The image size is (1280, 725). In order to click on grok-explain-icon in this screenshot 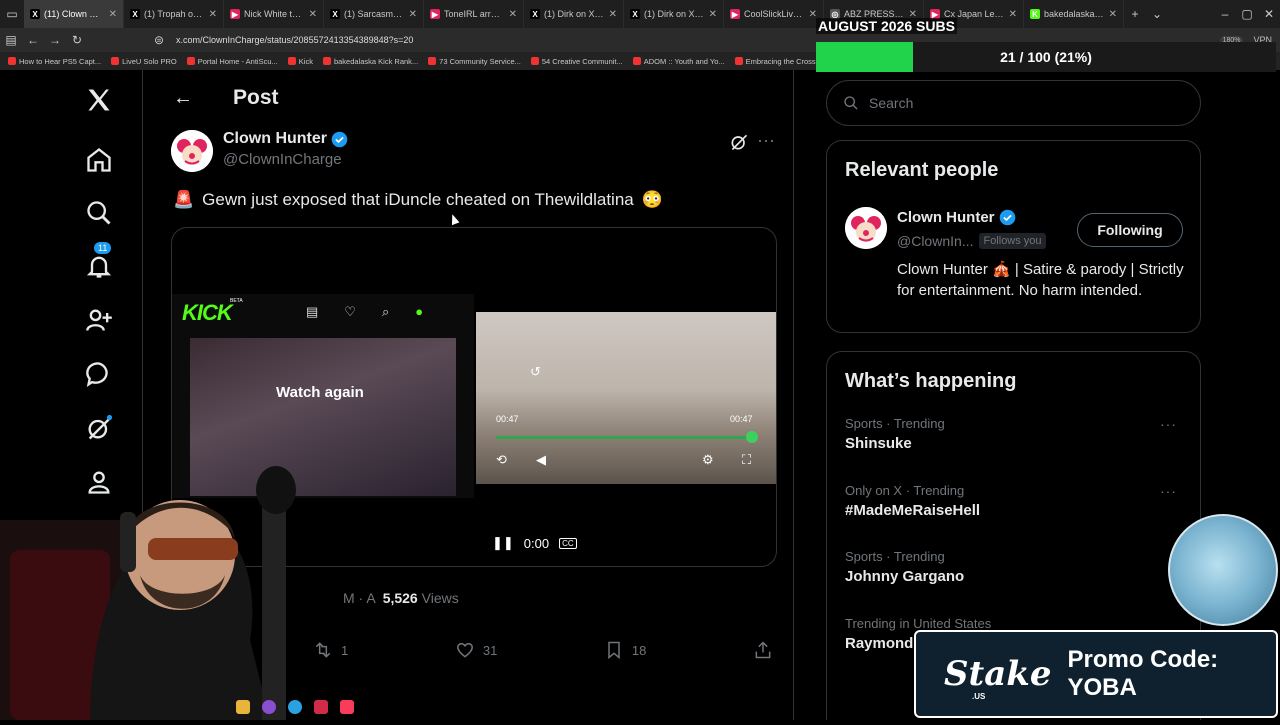, I will do `click(739, 144)`.